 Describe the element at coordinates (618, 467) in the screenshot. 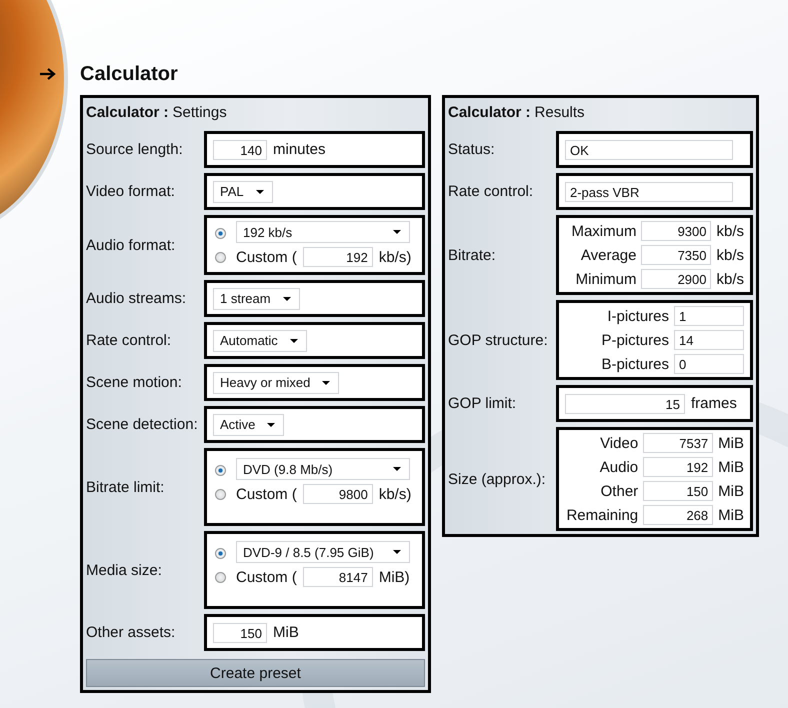

I see `sub-label: Audio` at that location.